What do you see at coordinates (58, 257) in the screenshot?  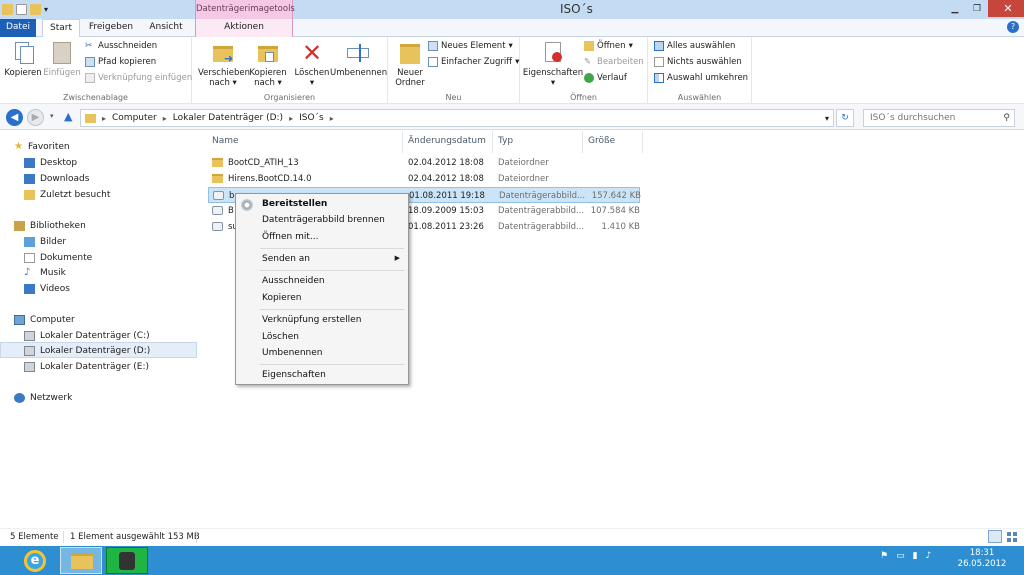 I see `nav-documents: Dokumente` at bounding box center [58, 257].